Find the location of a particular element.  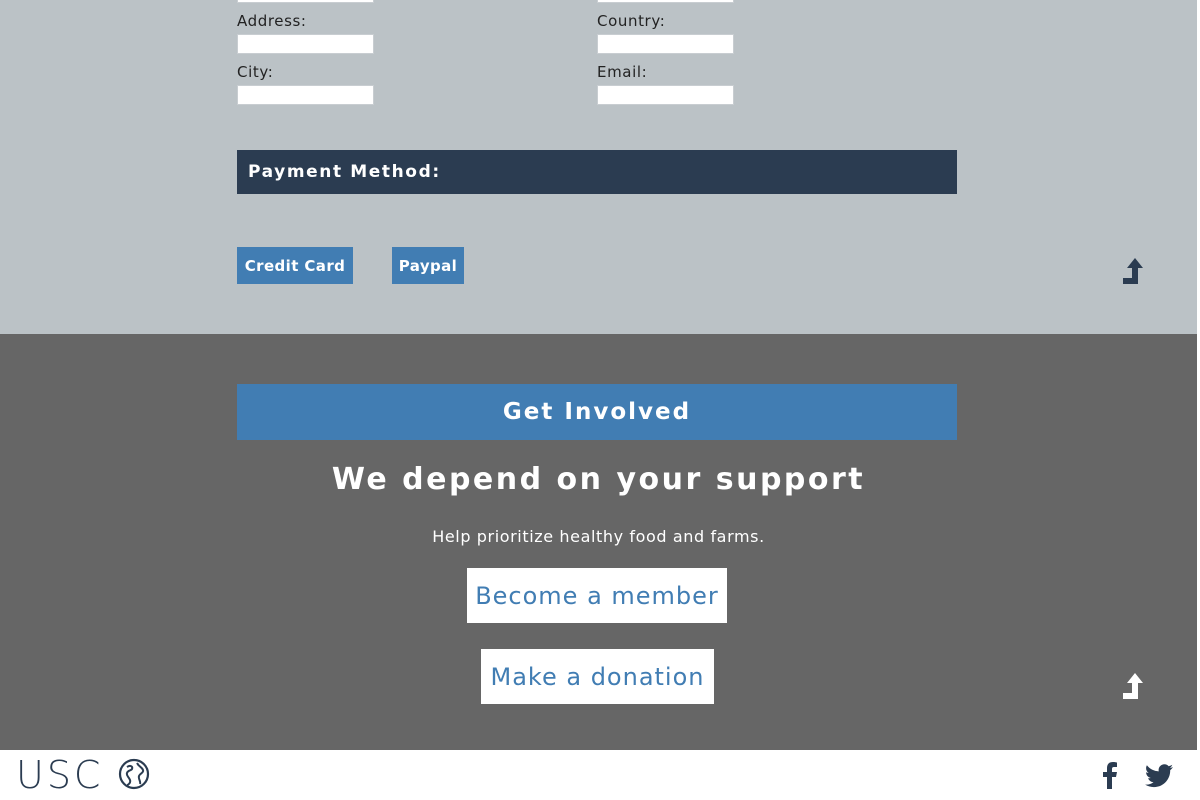

payment-method-header: Payment Method: is located at coordinates (597, 172).